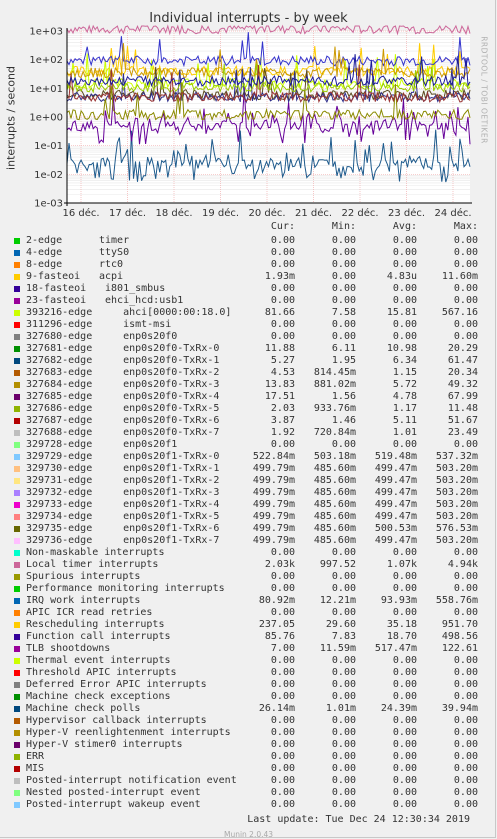 The height and width of the screenshot is (839, 497). Describe the element at coordinates (462, 432) in the screenshot. I see `legend-max: 23.49` at that location.